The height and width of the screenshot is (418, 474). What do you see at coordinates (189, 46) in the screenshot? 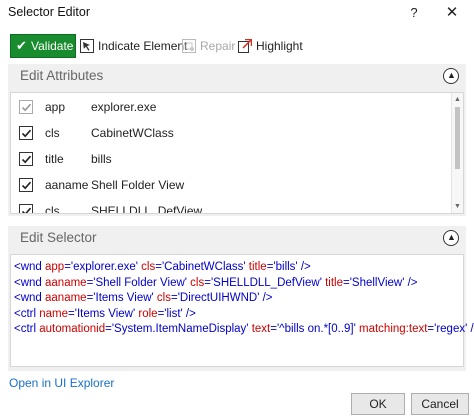
I see `repair-icon` at bounding box center [189, 46].